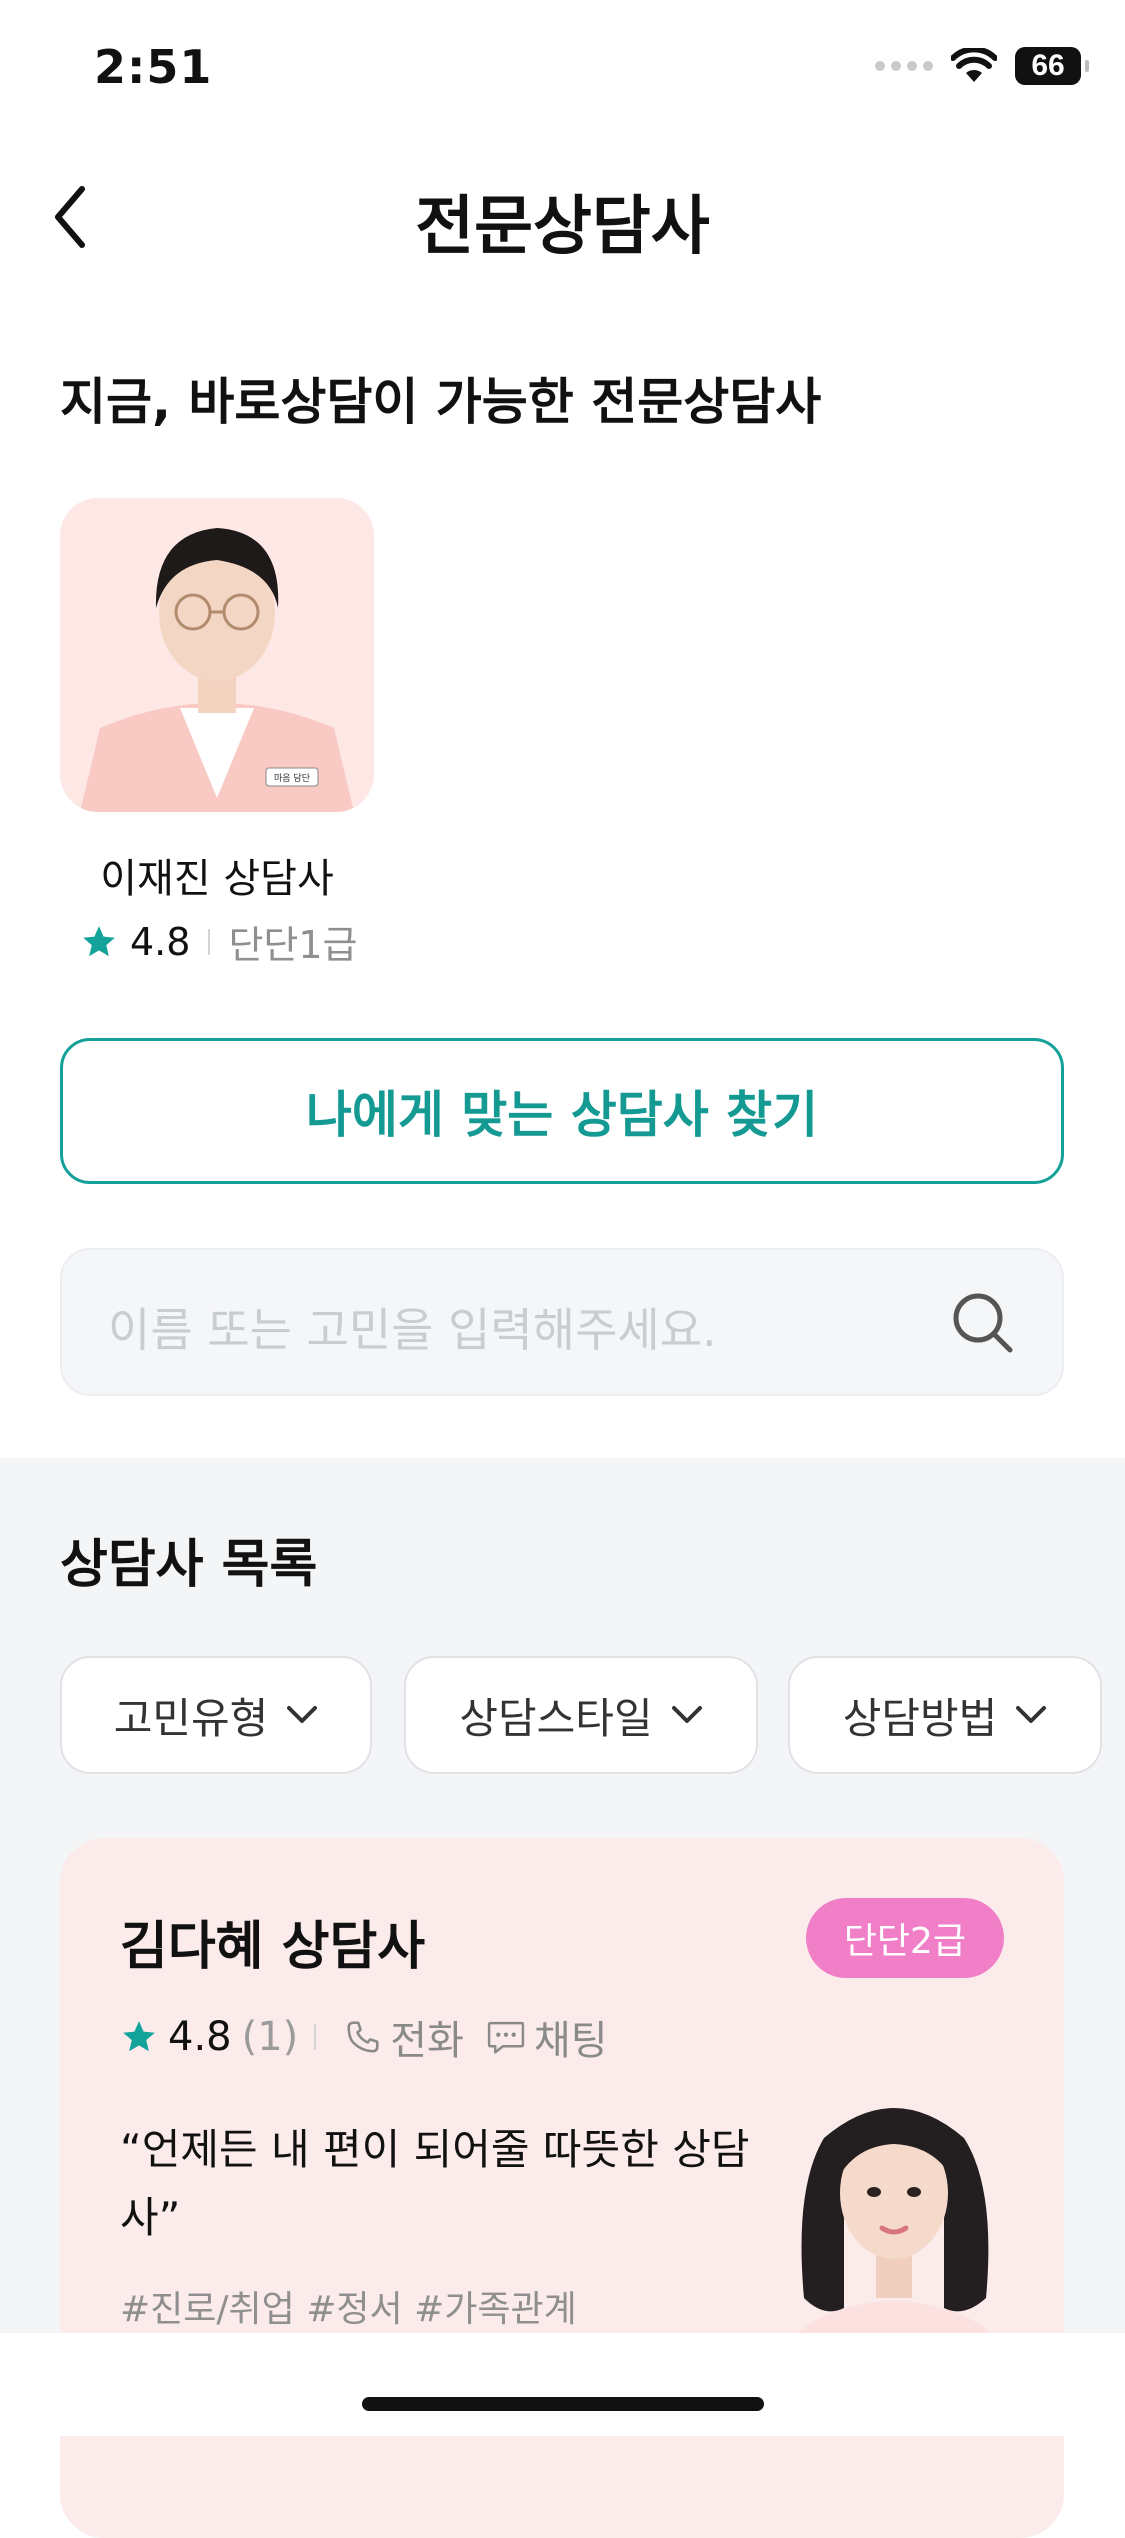  I want to click on name-badge-text: 마음 담단, so click(292, 778).